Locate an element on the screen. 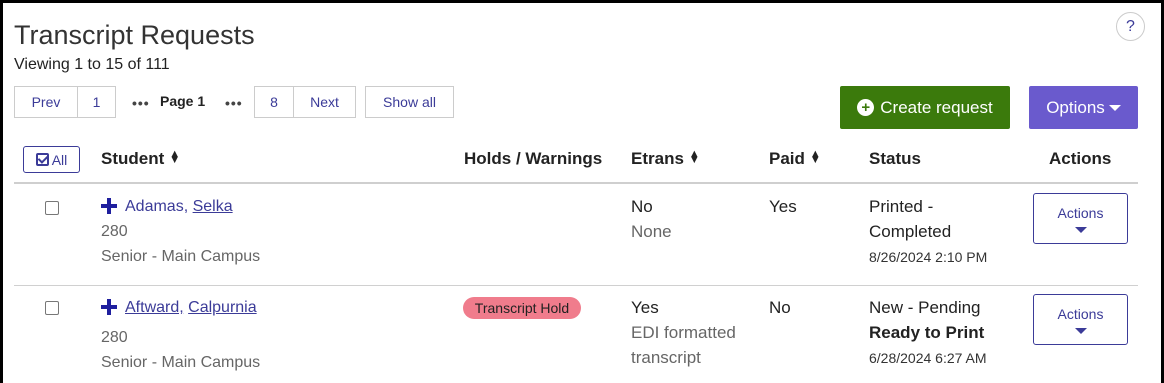 The height and width of the screenshot is (383, 1164). paid-column-header: Paid ▲ ▼ is located at coordinates (795, 159).